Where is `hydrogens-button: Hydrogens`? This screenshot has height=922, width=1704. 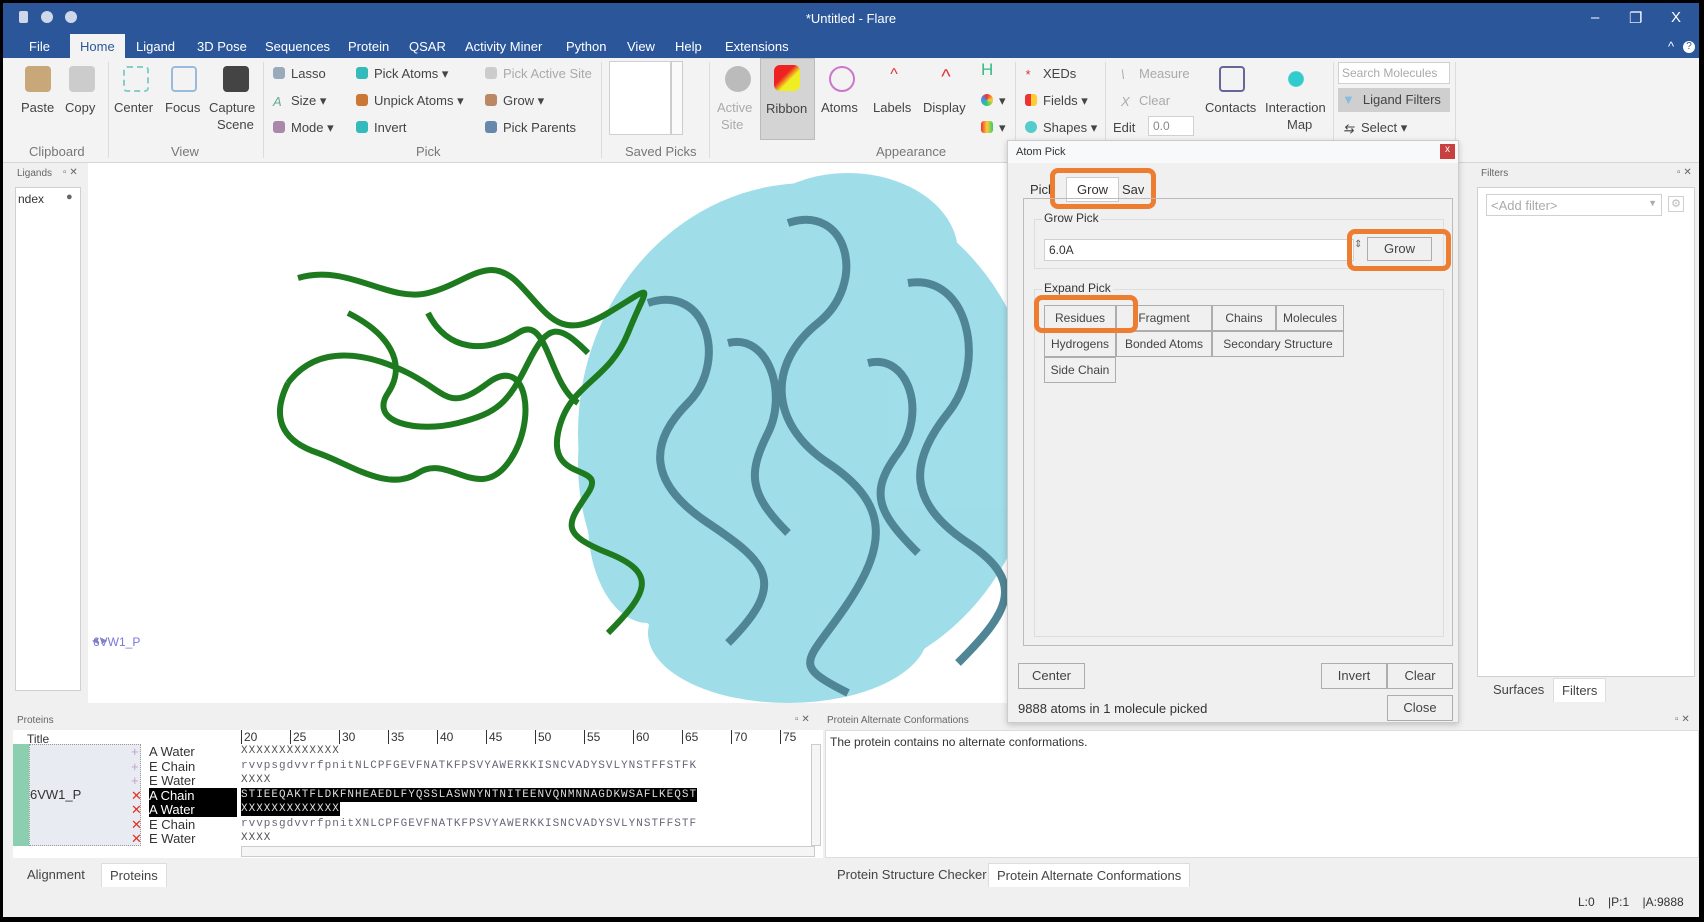 hydrogens-button: Hydrogens is located at coordinates (1080, 344).